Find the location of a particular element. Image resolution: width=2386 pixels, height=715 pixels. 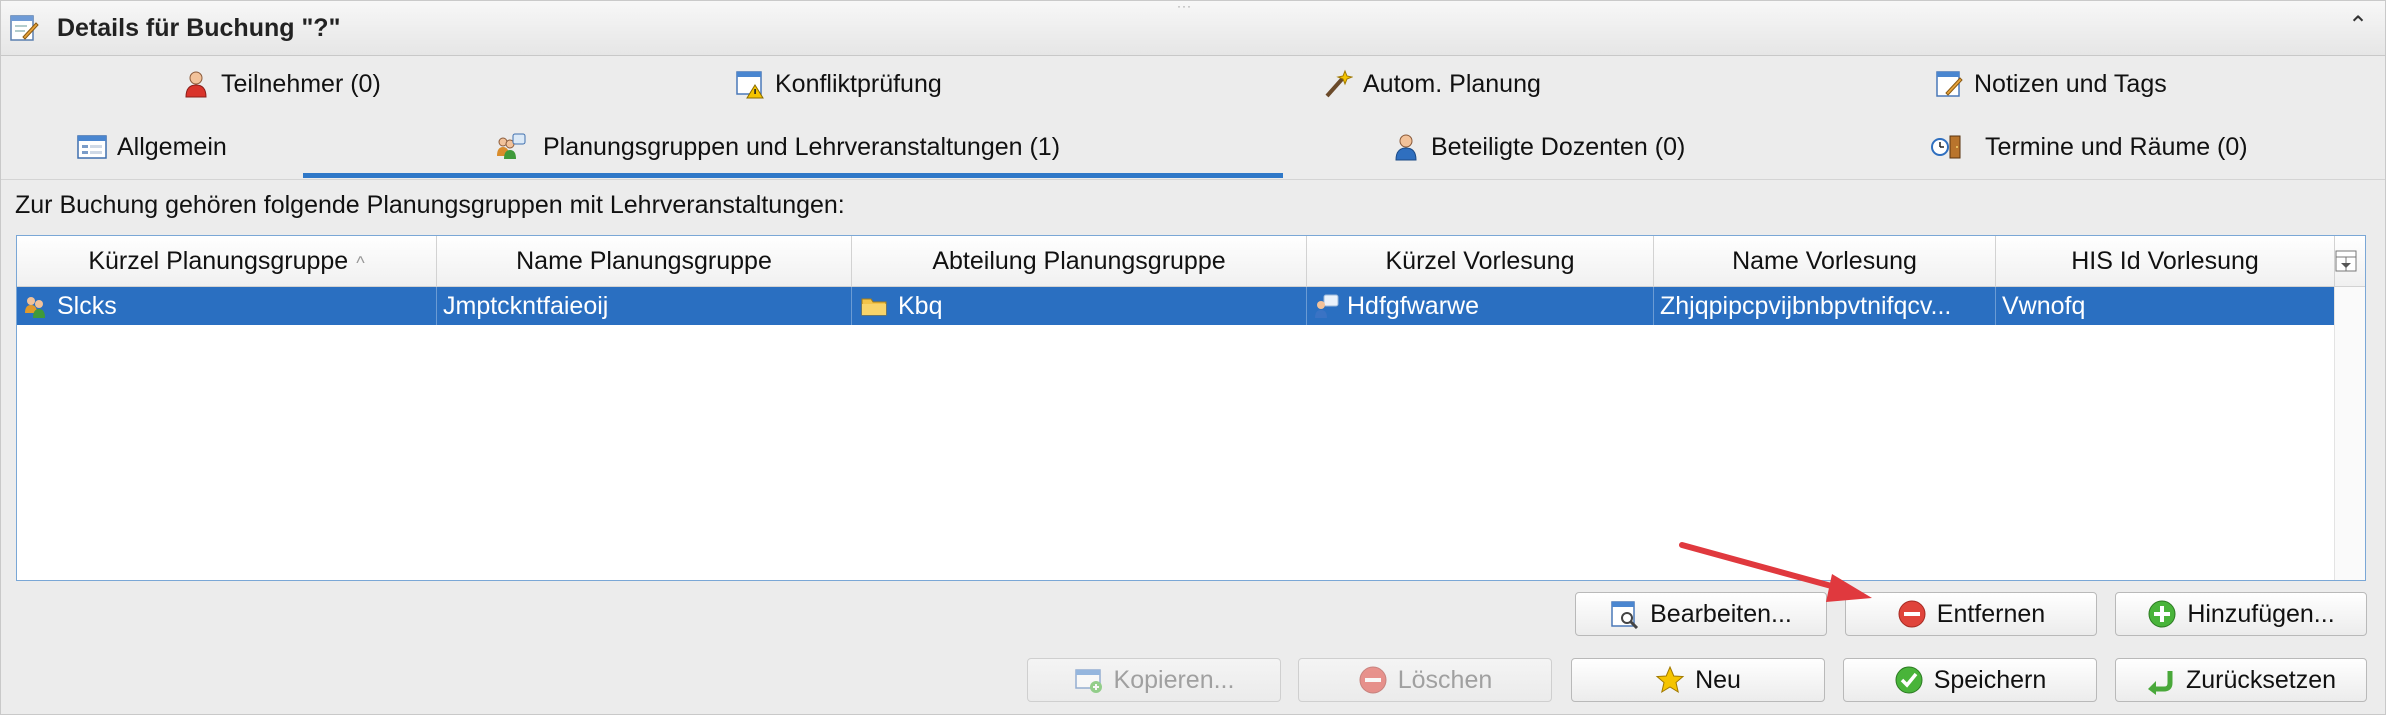

title-bar: ··· Details für Buchung "?" ⌃ is located at coordinates (1193, 28).